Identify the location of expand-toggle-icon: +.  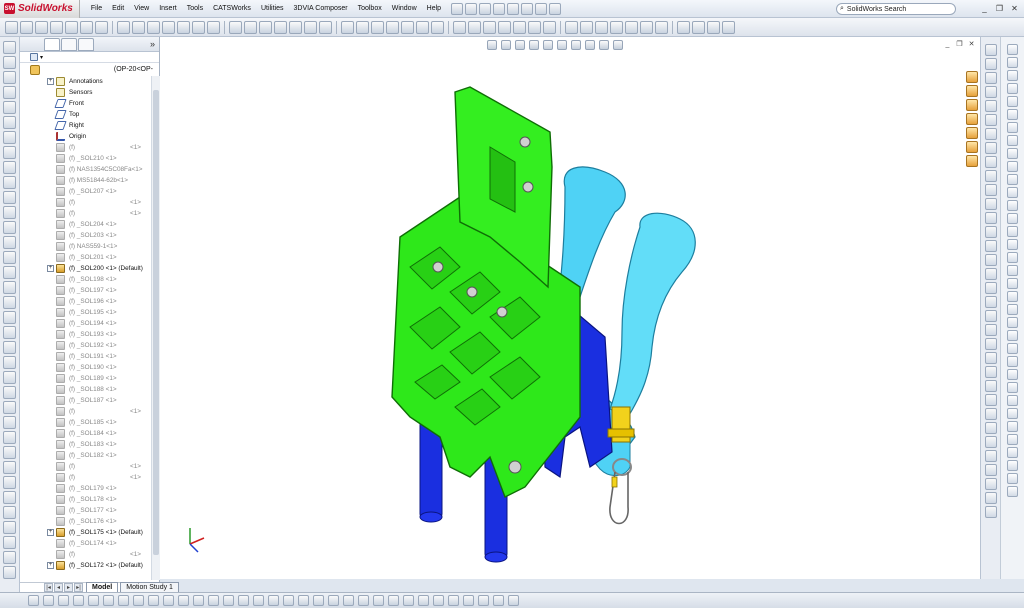
(50, 81).